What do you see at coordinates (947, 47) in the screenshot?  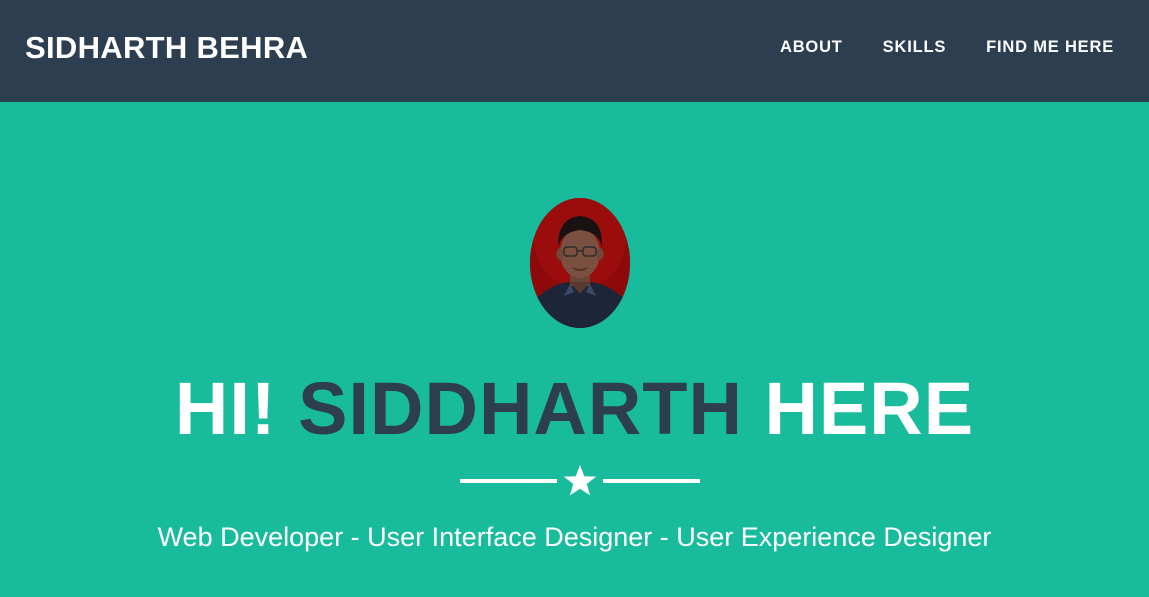 I see `nav-menu: ABOUT SKILLS FIND ME HERE` at bounding box center [947, 47].